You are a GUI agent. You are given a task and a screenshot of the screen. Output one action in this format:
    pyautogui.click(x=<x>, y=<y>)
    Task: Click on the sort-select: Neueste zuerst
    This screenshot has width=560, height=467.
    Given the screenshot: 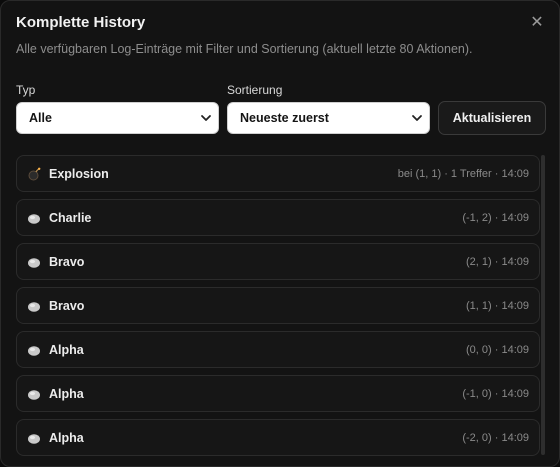 What is the action you would take?
    pyautogui.click(x=328, y=118)
    